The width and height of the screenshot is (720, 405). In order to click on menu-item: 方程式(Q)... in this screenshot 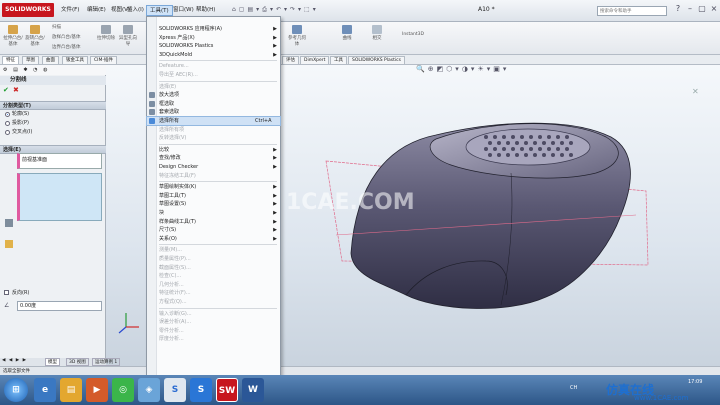, I will do `click(213, 302)`.